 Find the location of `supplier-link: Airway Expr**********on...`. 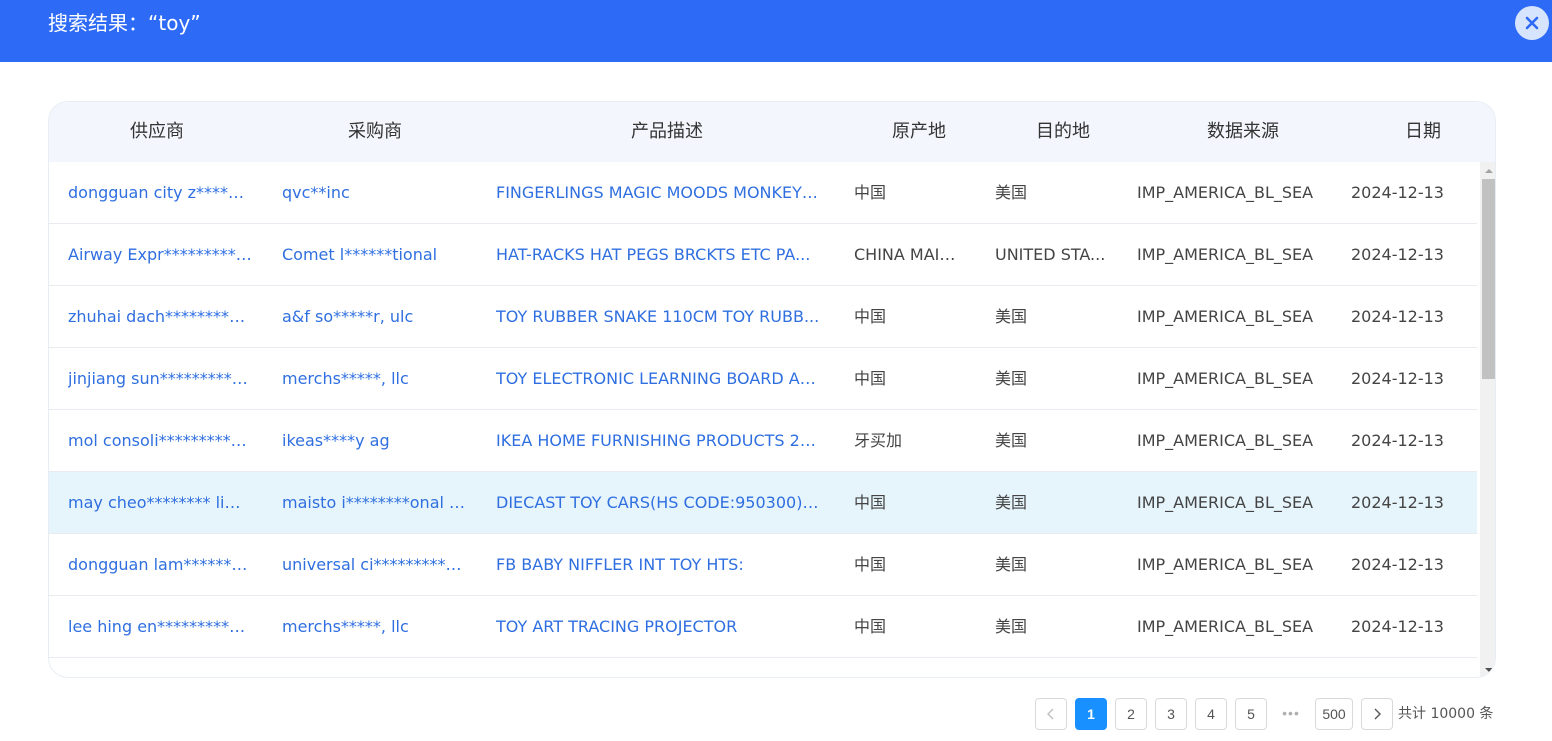

supplier-link: Airway Expr**********on... is located at coordinates (160, 255).